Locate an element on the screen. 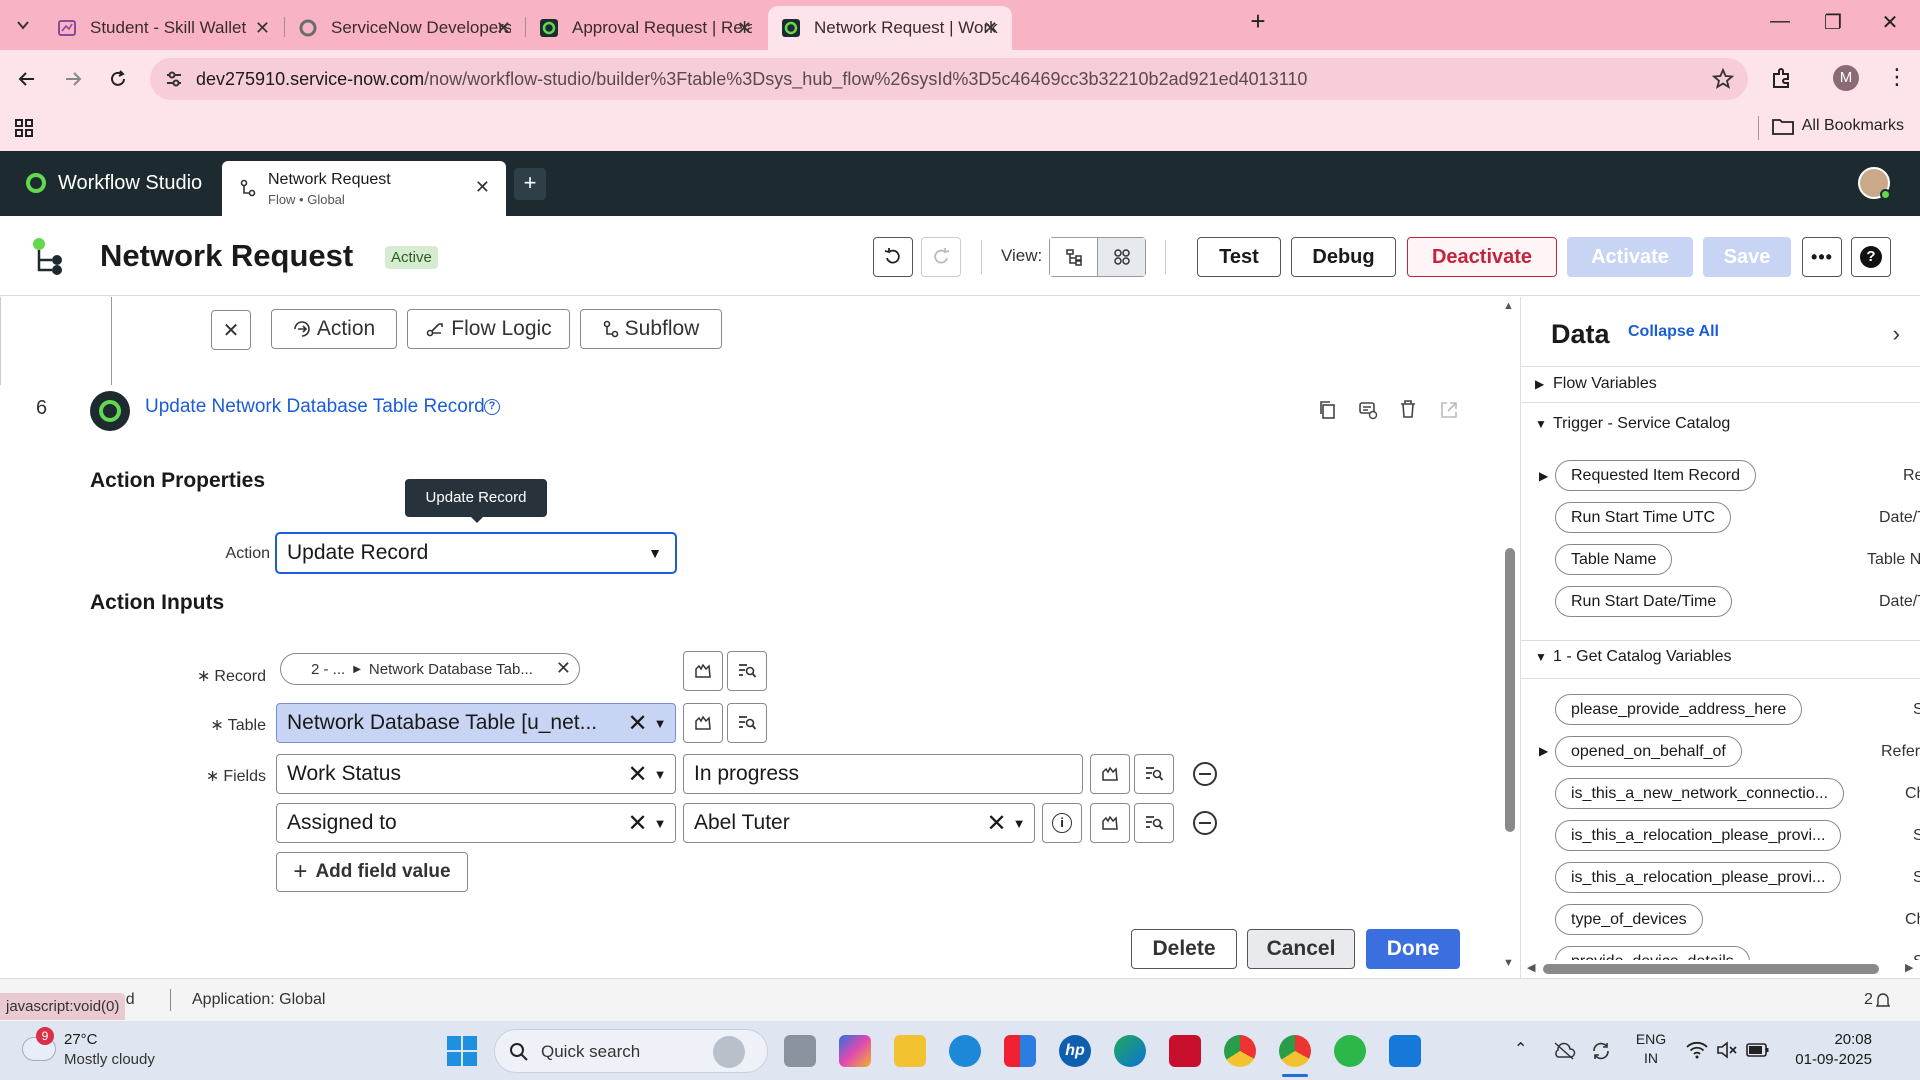 The width and height of the screenshot is (1920, 1080). copy-icon is located at coordinates (1327, 410).